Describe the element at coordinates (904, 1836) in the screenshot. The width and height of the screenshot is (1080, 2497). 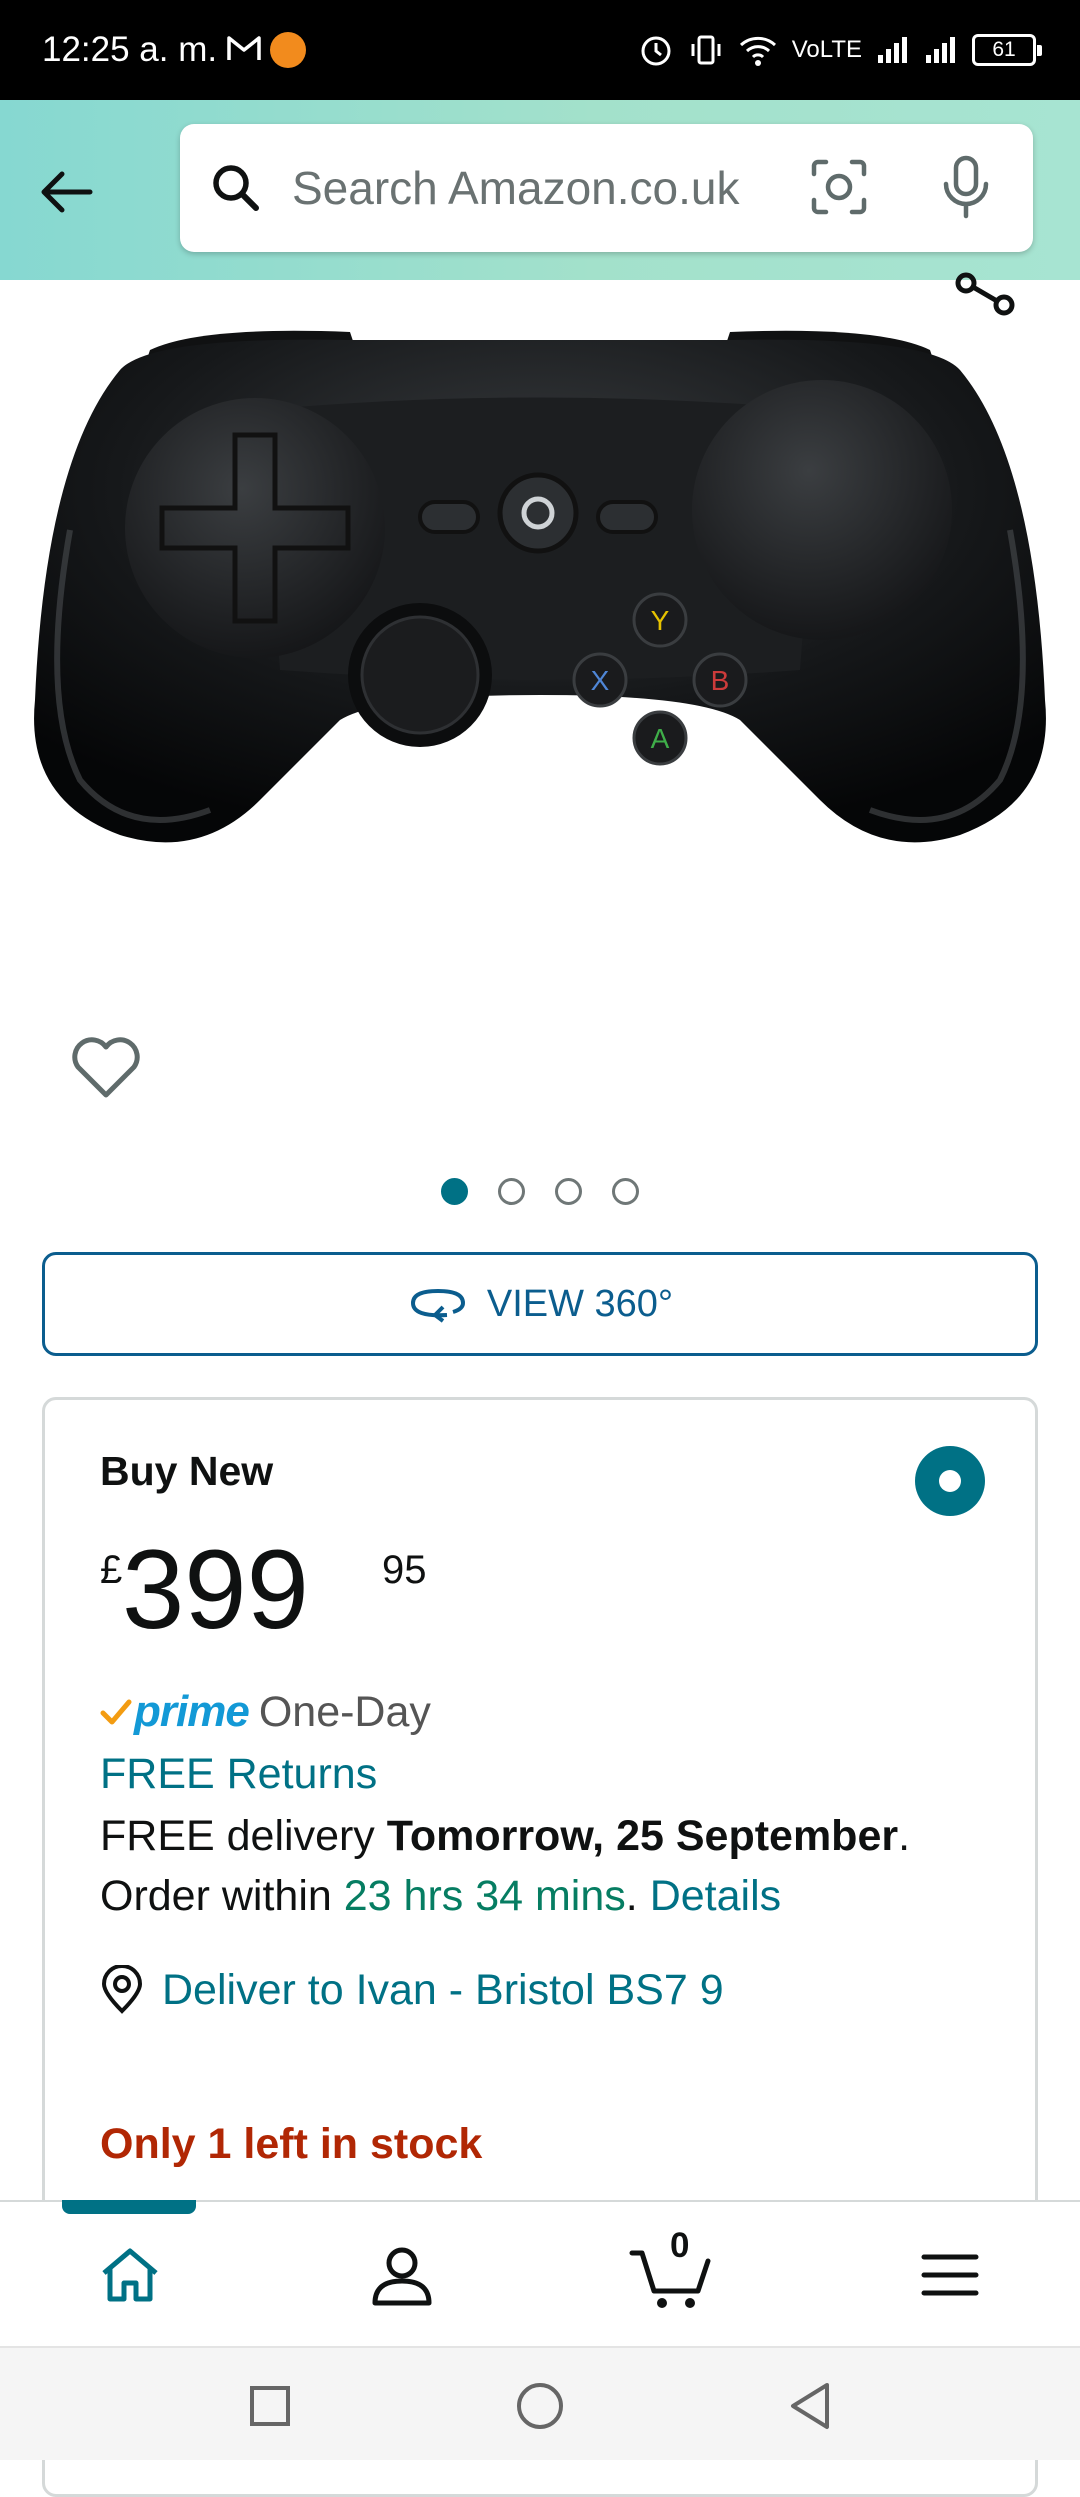
I see `delivery-suffix: .` at that location.